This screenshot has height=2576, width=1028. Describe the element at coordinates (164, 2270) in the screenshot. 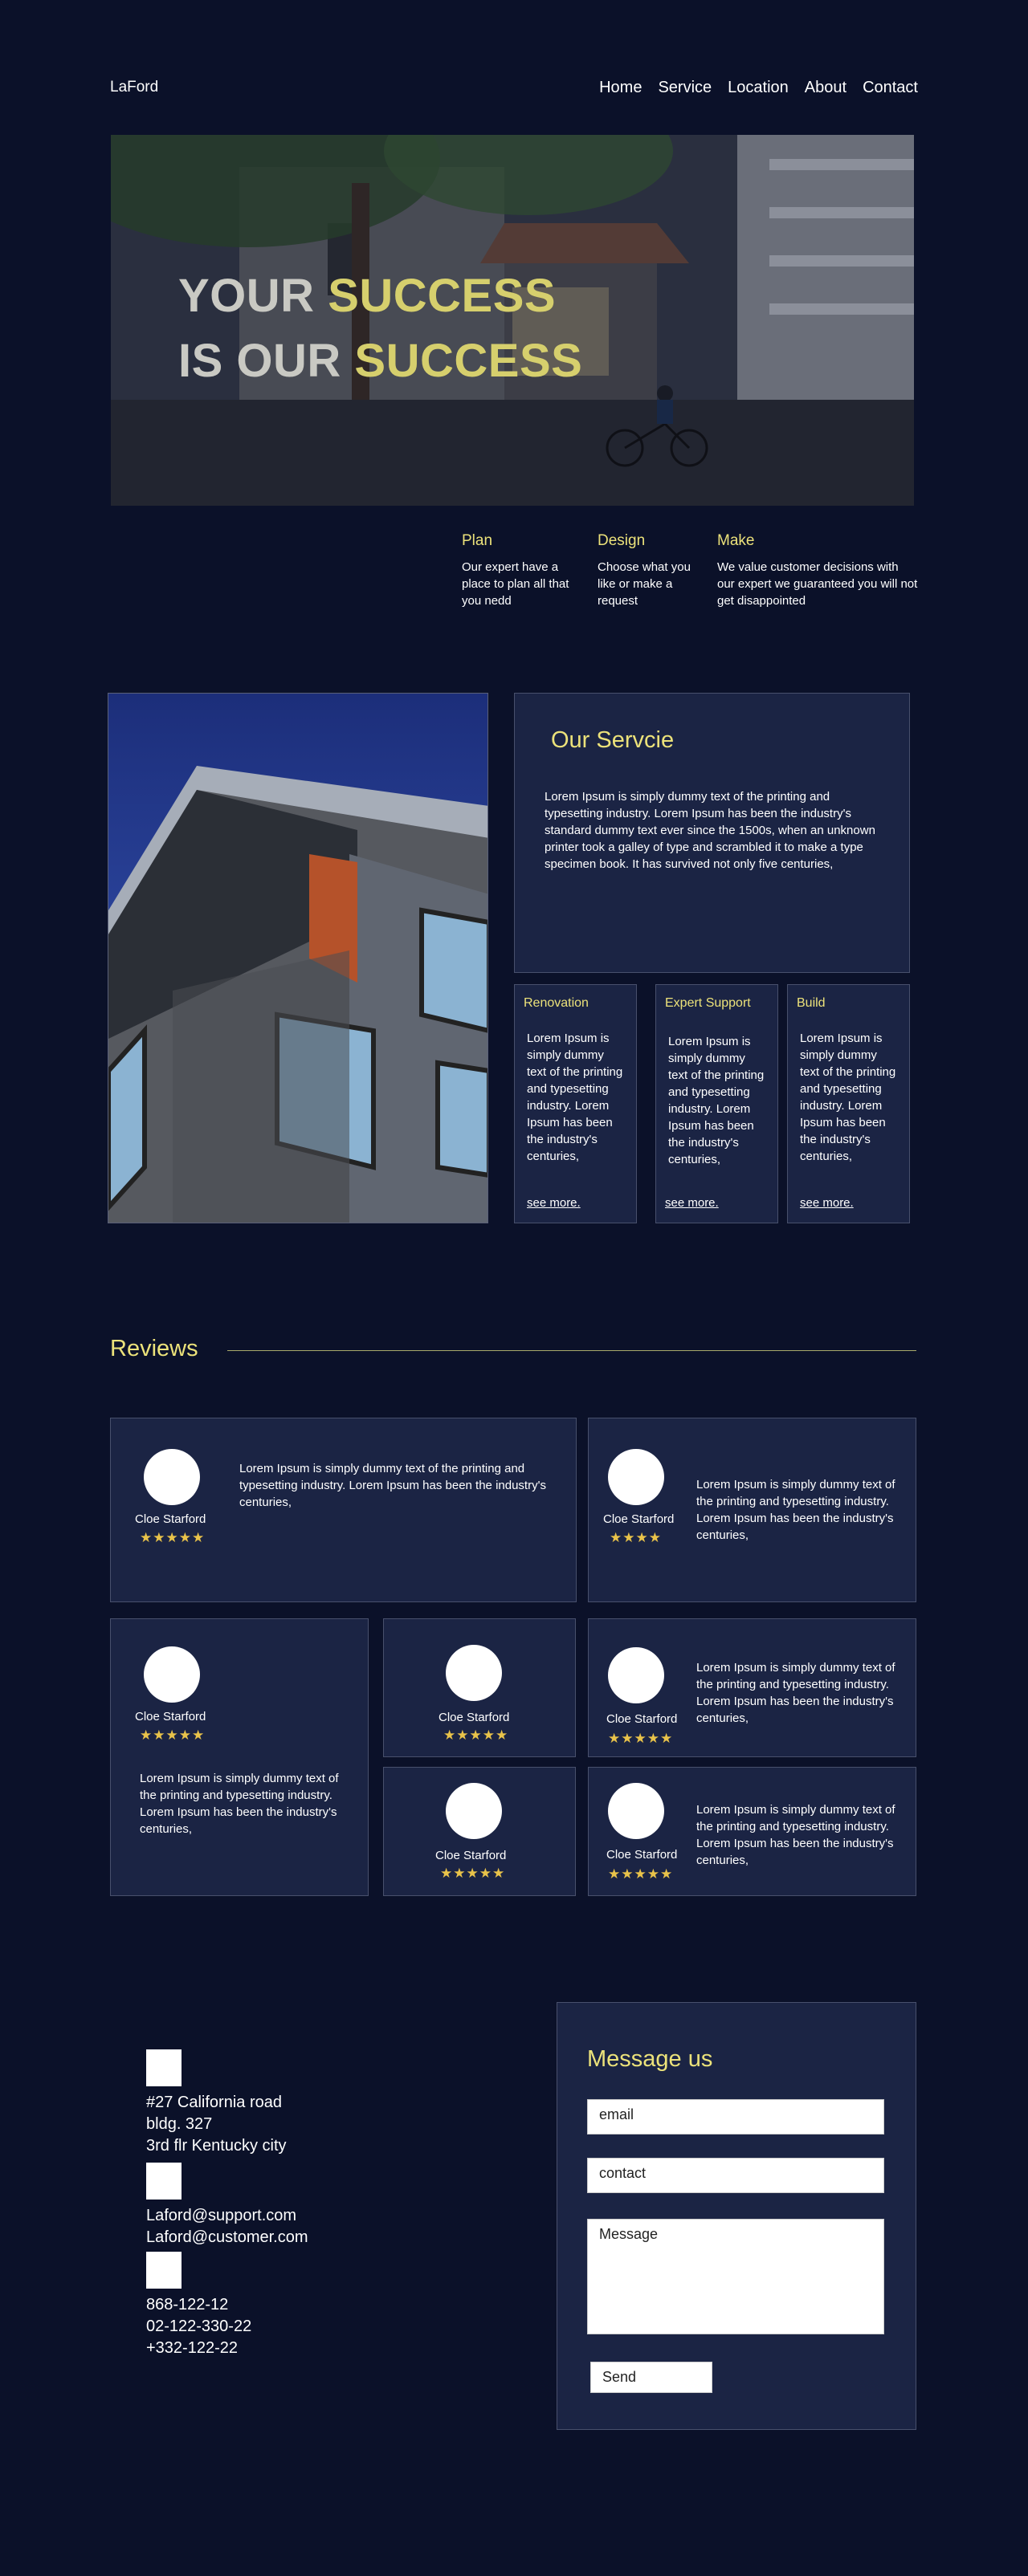

I see `phone-icon` at that location.